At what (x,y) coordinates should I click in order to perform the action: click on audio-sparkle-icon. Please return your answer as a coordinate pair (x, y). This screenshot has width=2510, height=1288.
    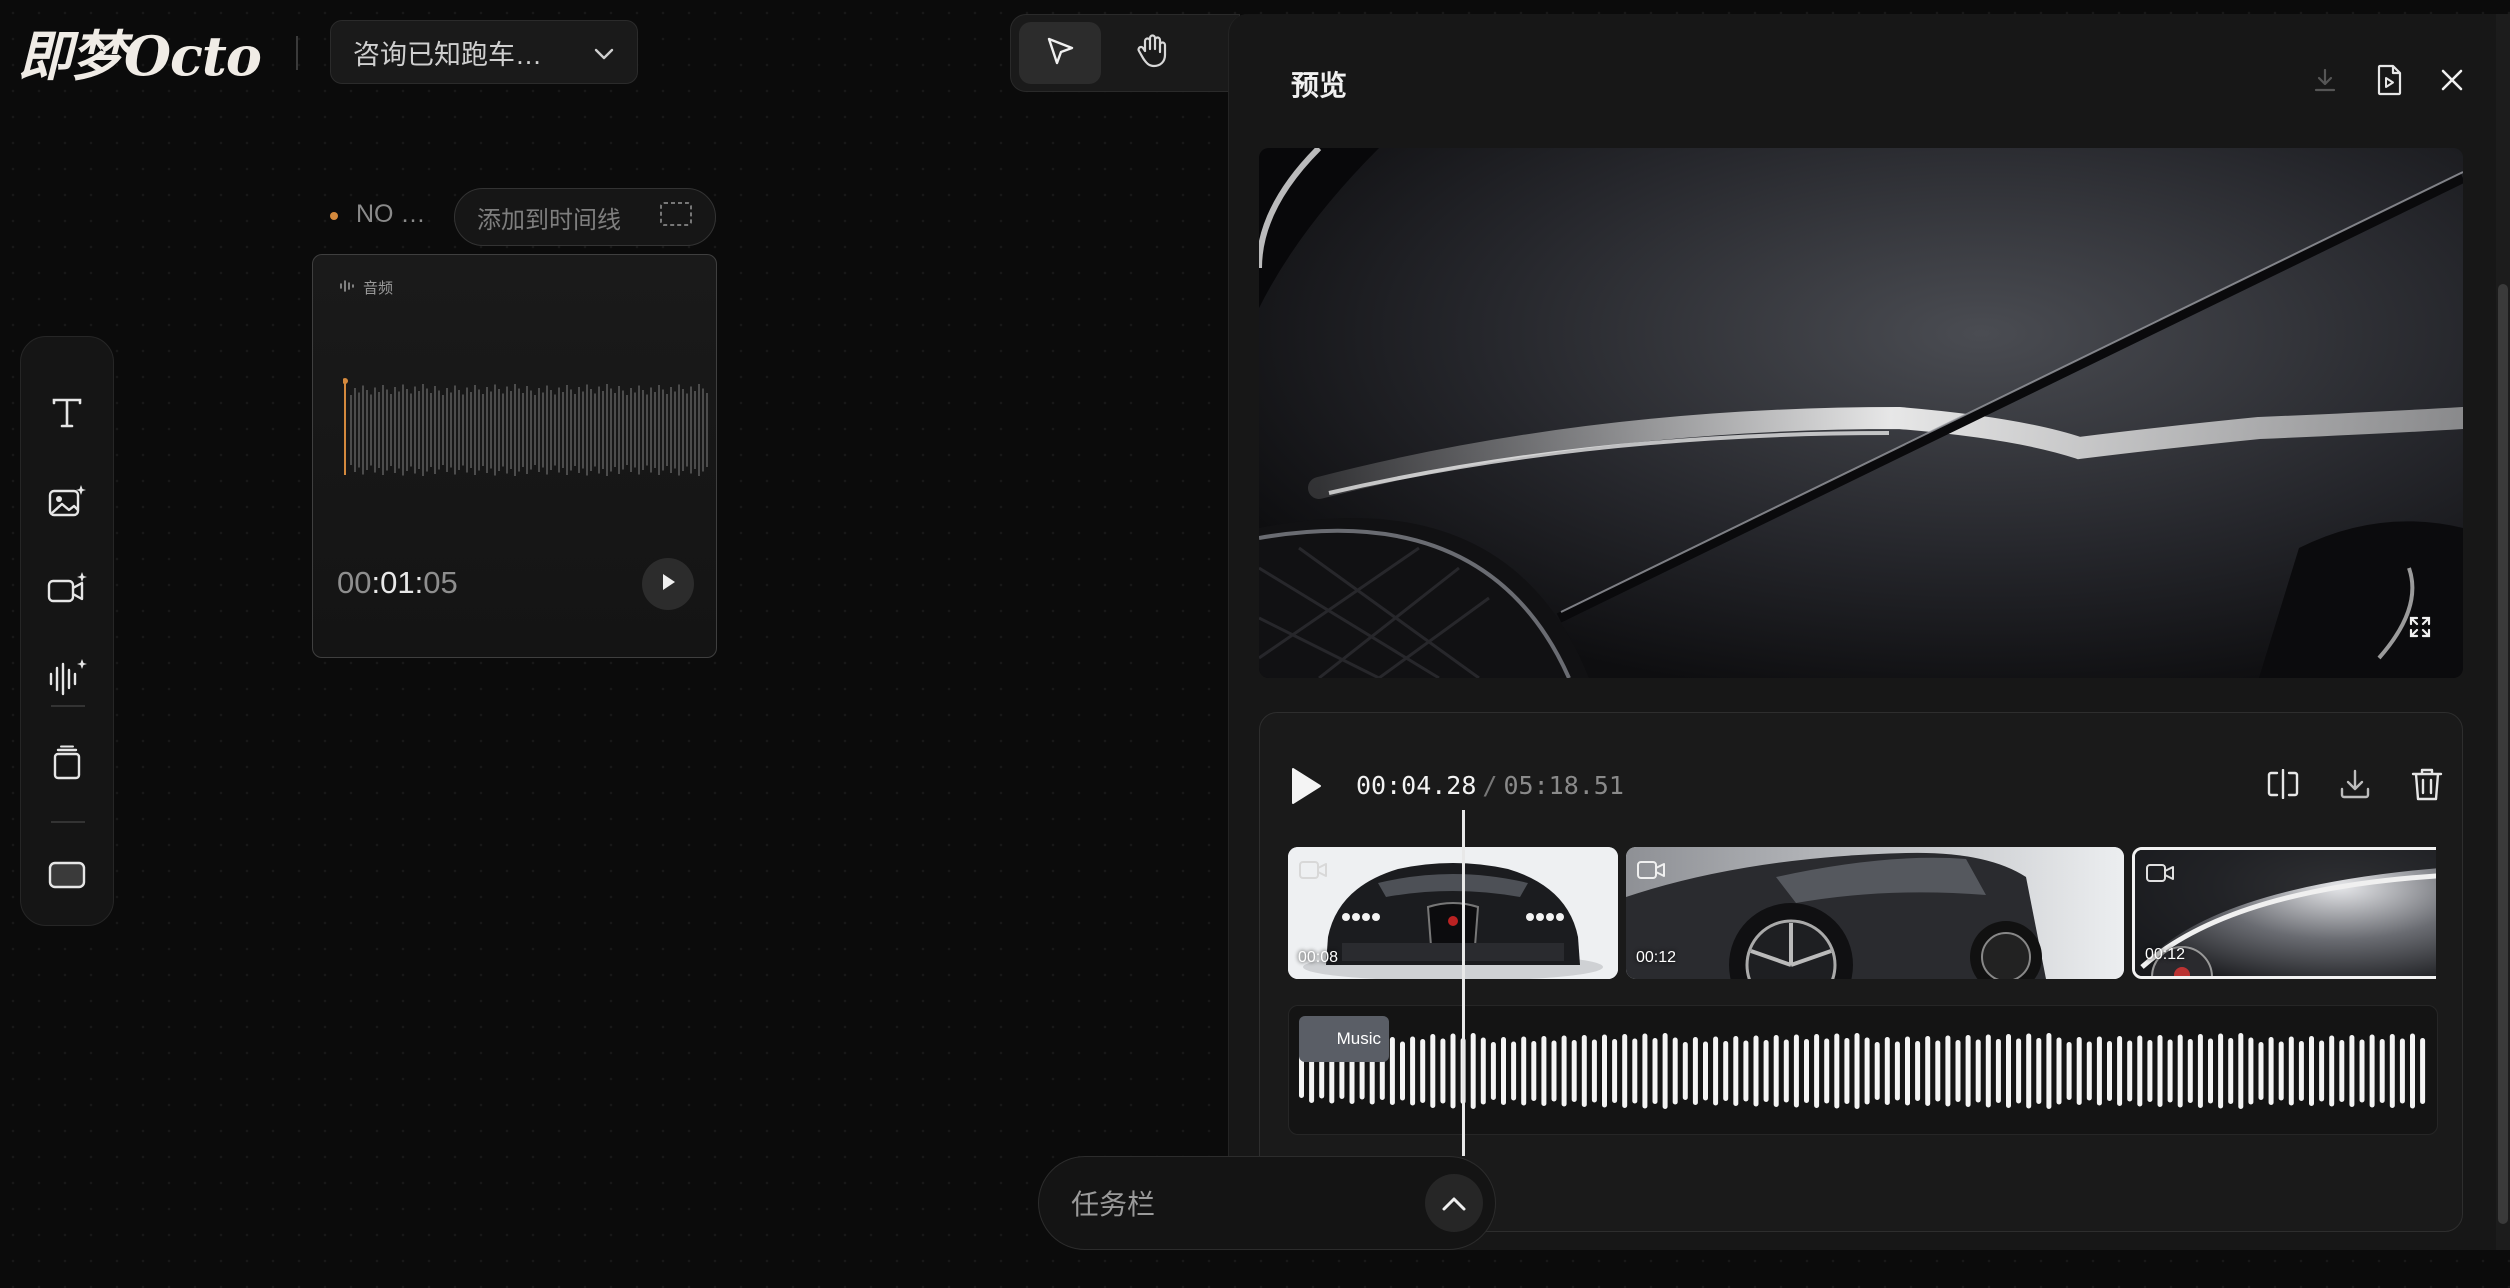
    Looking at the image, I should click on (67, 679).